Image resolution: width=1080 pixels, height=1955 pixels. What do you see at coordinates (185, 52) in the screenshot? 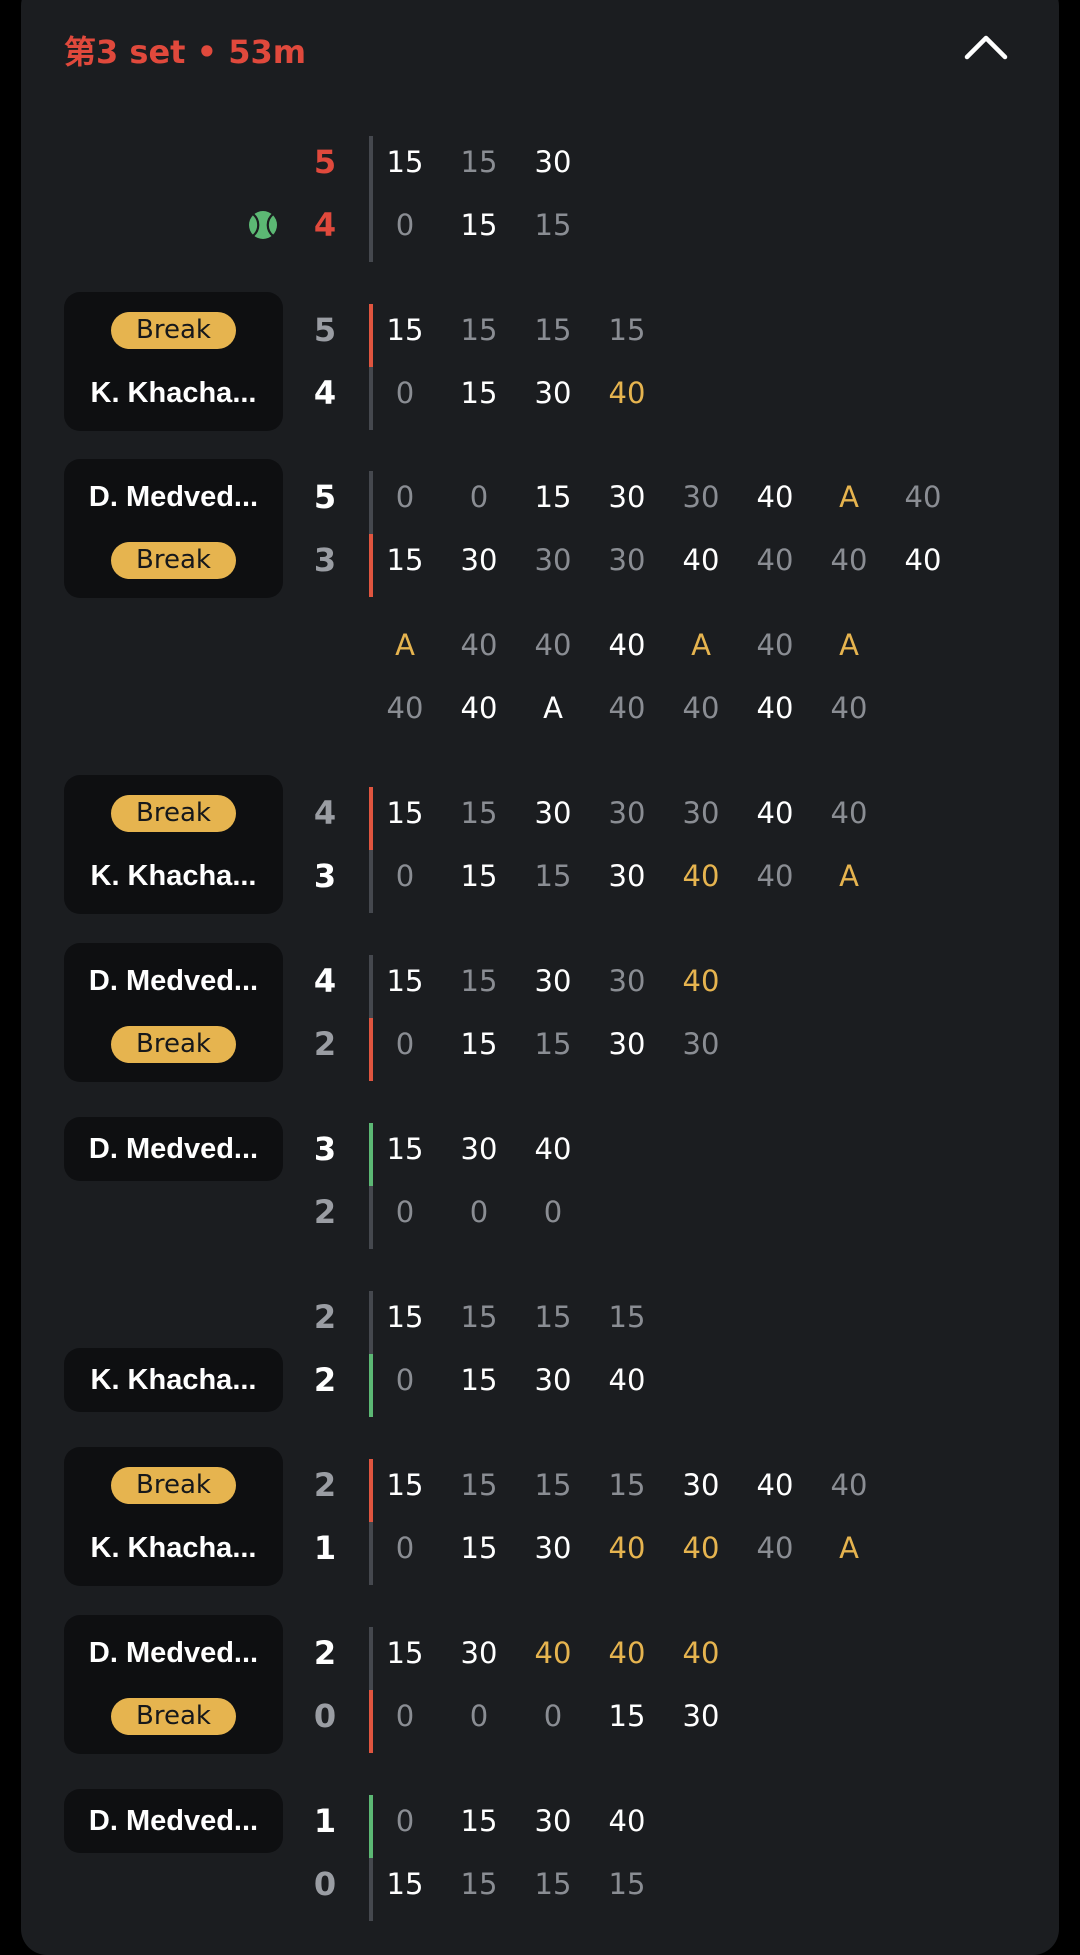
I see `set-header-title: 第3 set • 53m` at bounding box center [185, 52].